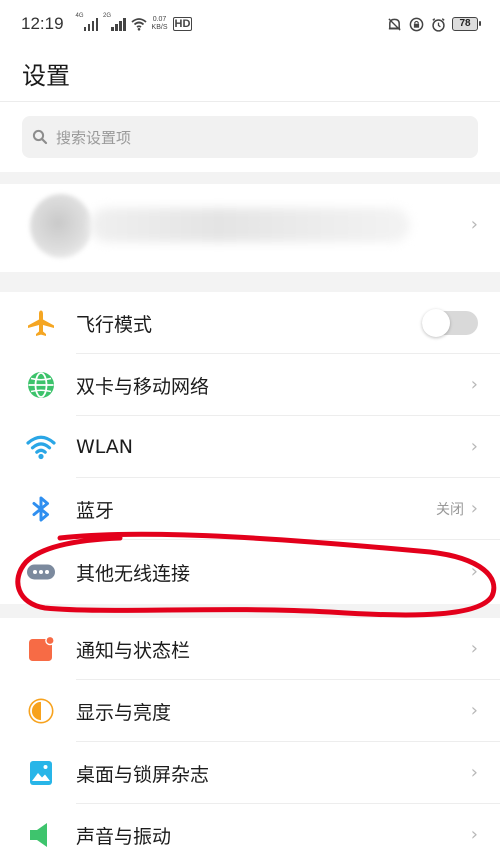  Describe the element at coordinates (41, 649) in the screenshot. I see `notification-icon` at that location.